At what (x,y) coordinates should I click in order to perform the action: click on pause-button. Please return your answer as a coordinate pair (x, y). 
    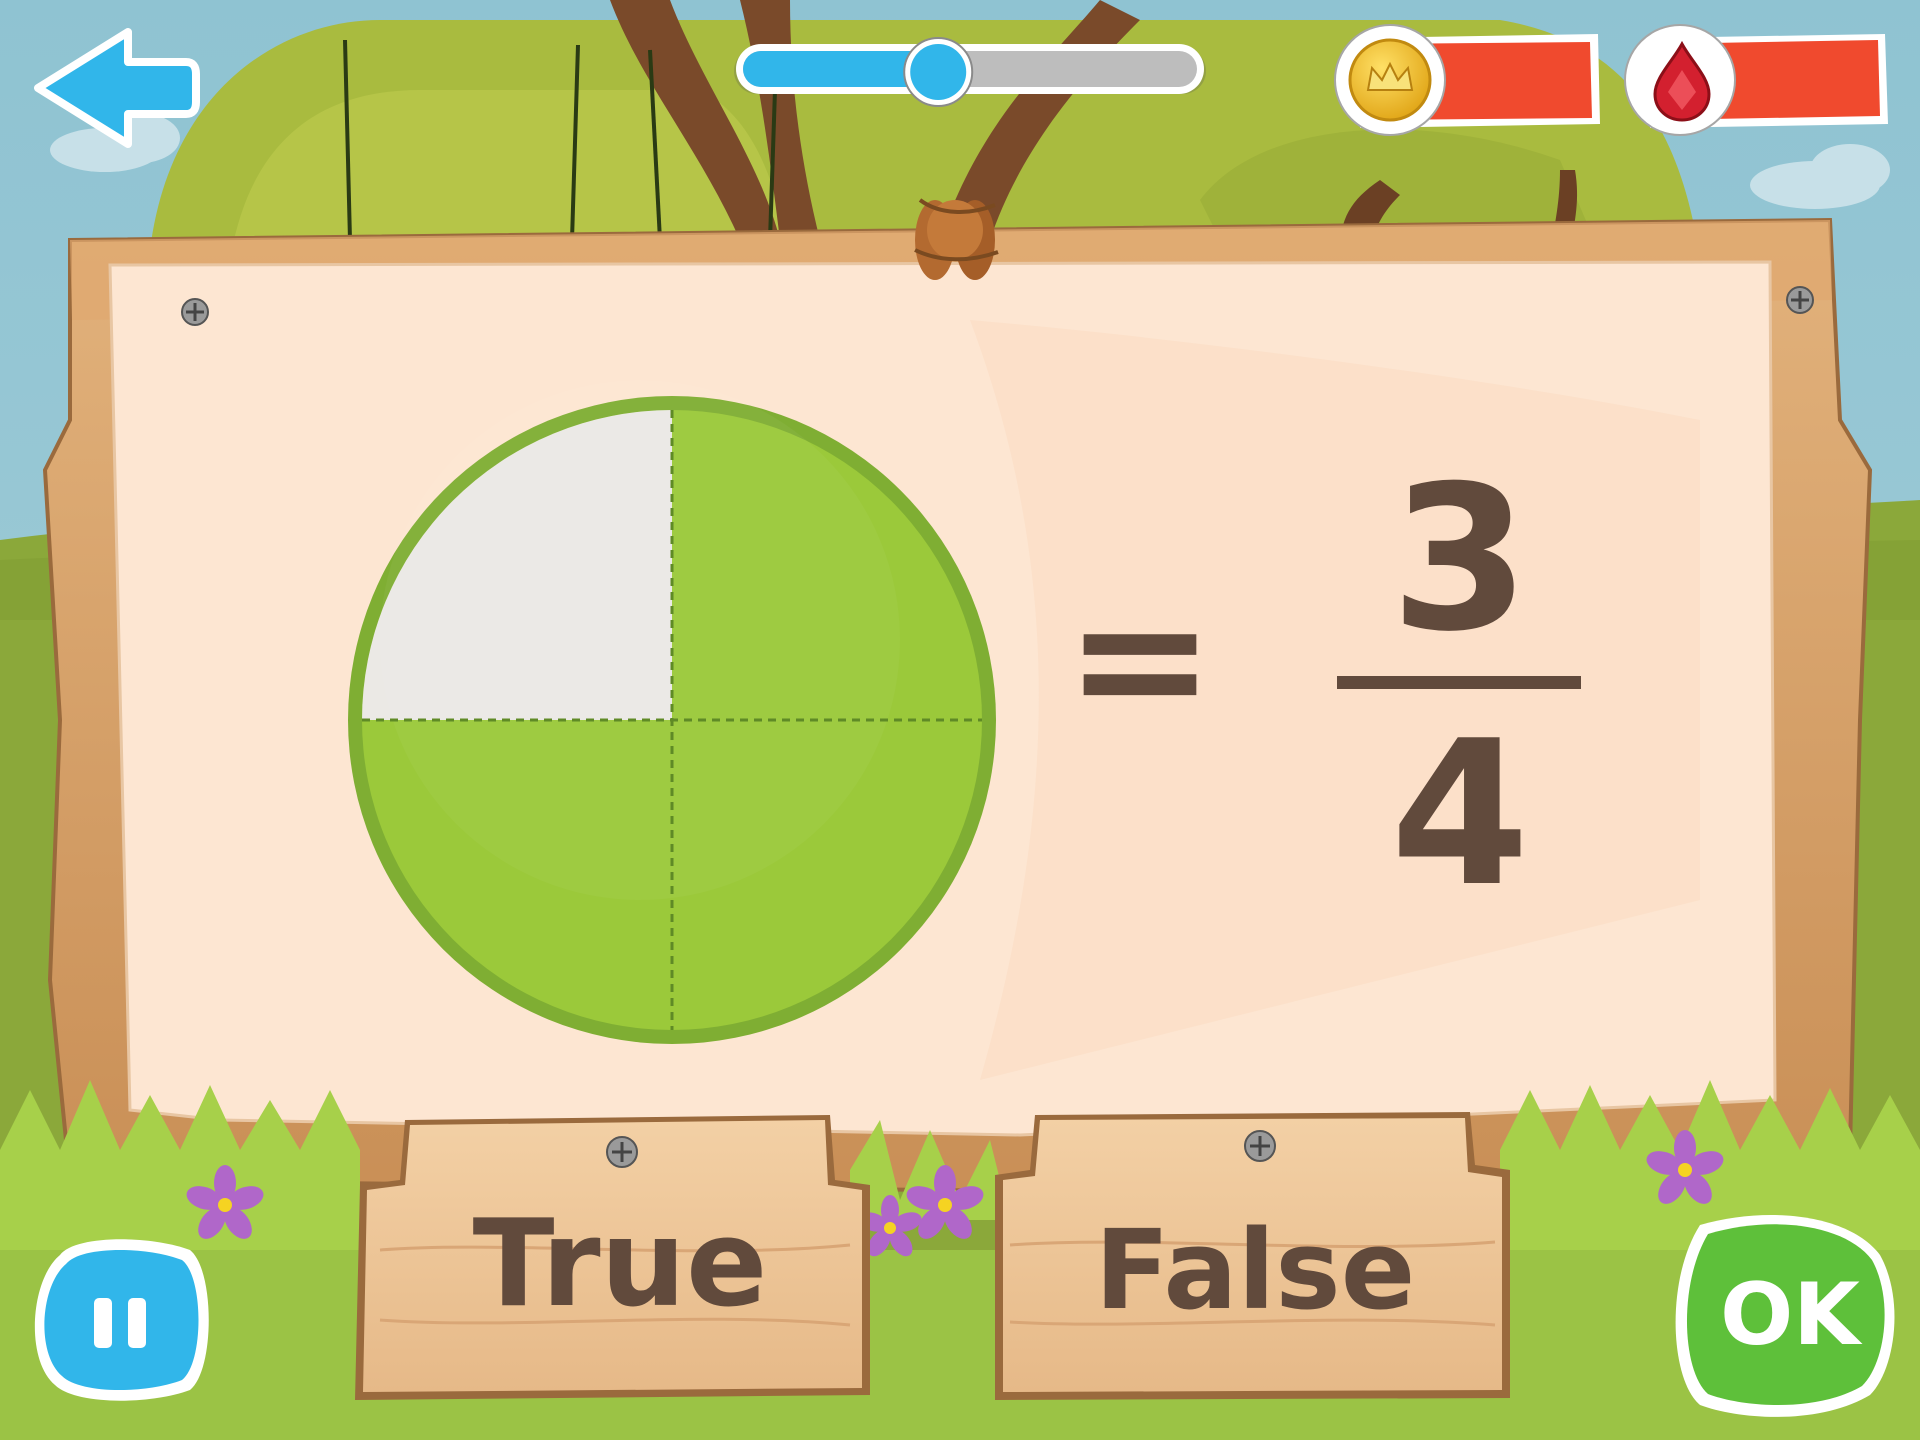
    Looking at the image, I should click on (121, 1320).